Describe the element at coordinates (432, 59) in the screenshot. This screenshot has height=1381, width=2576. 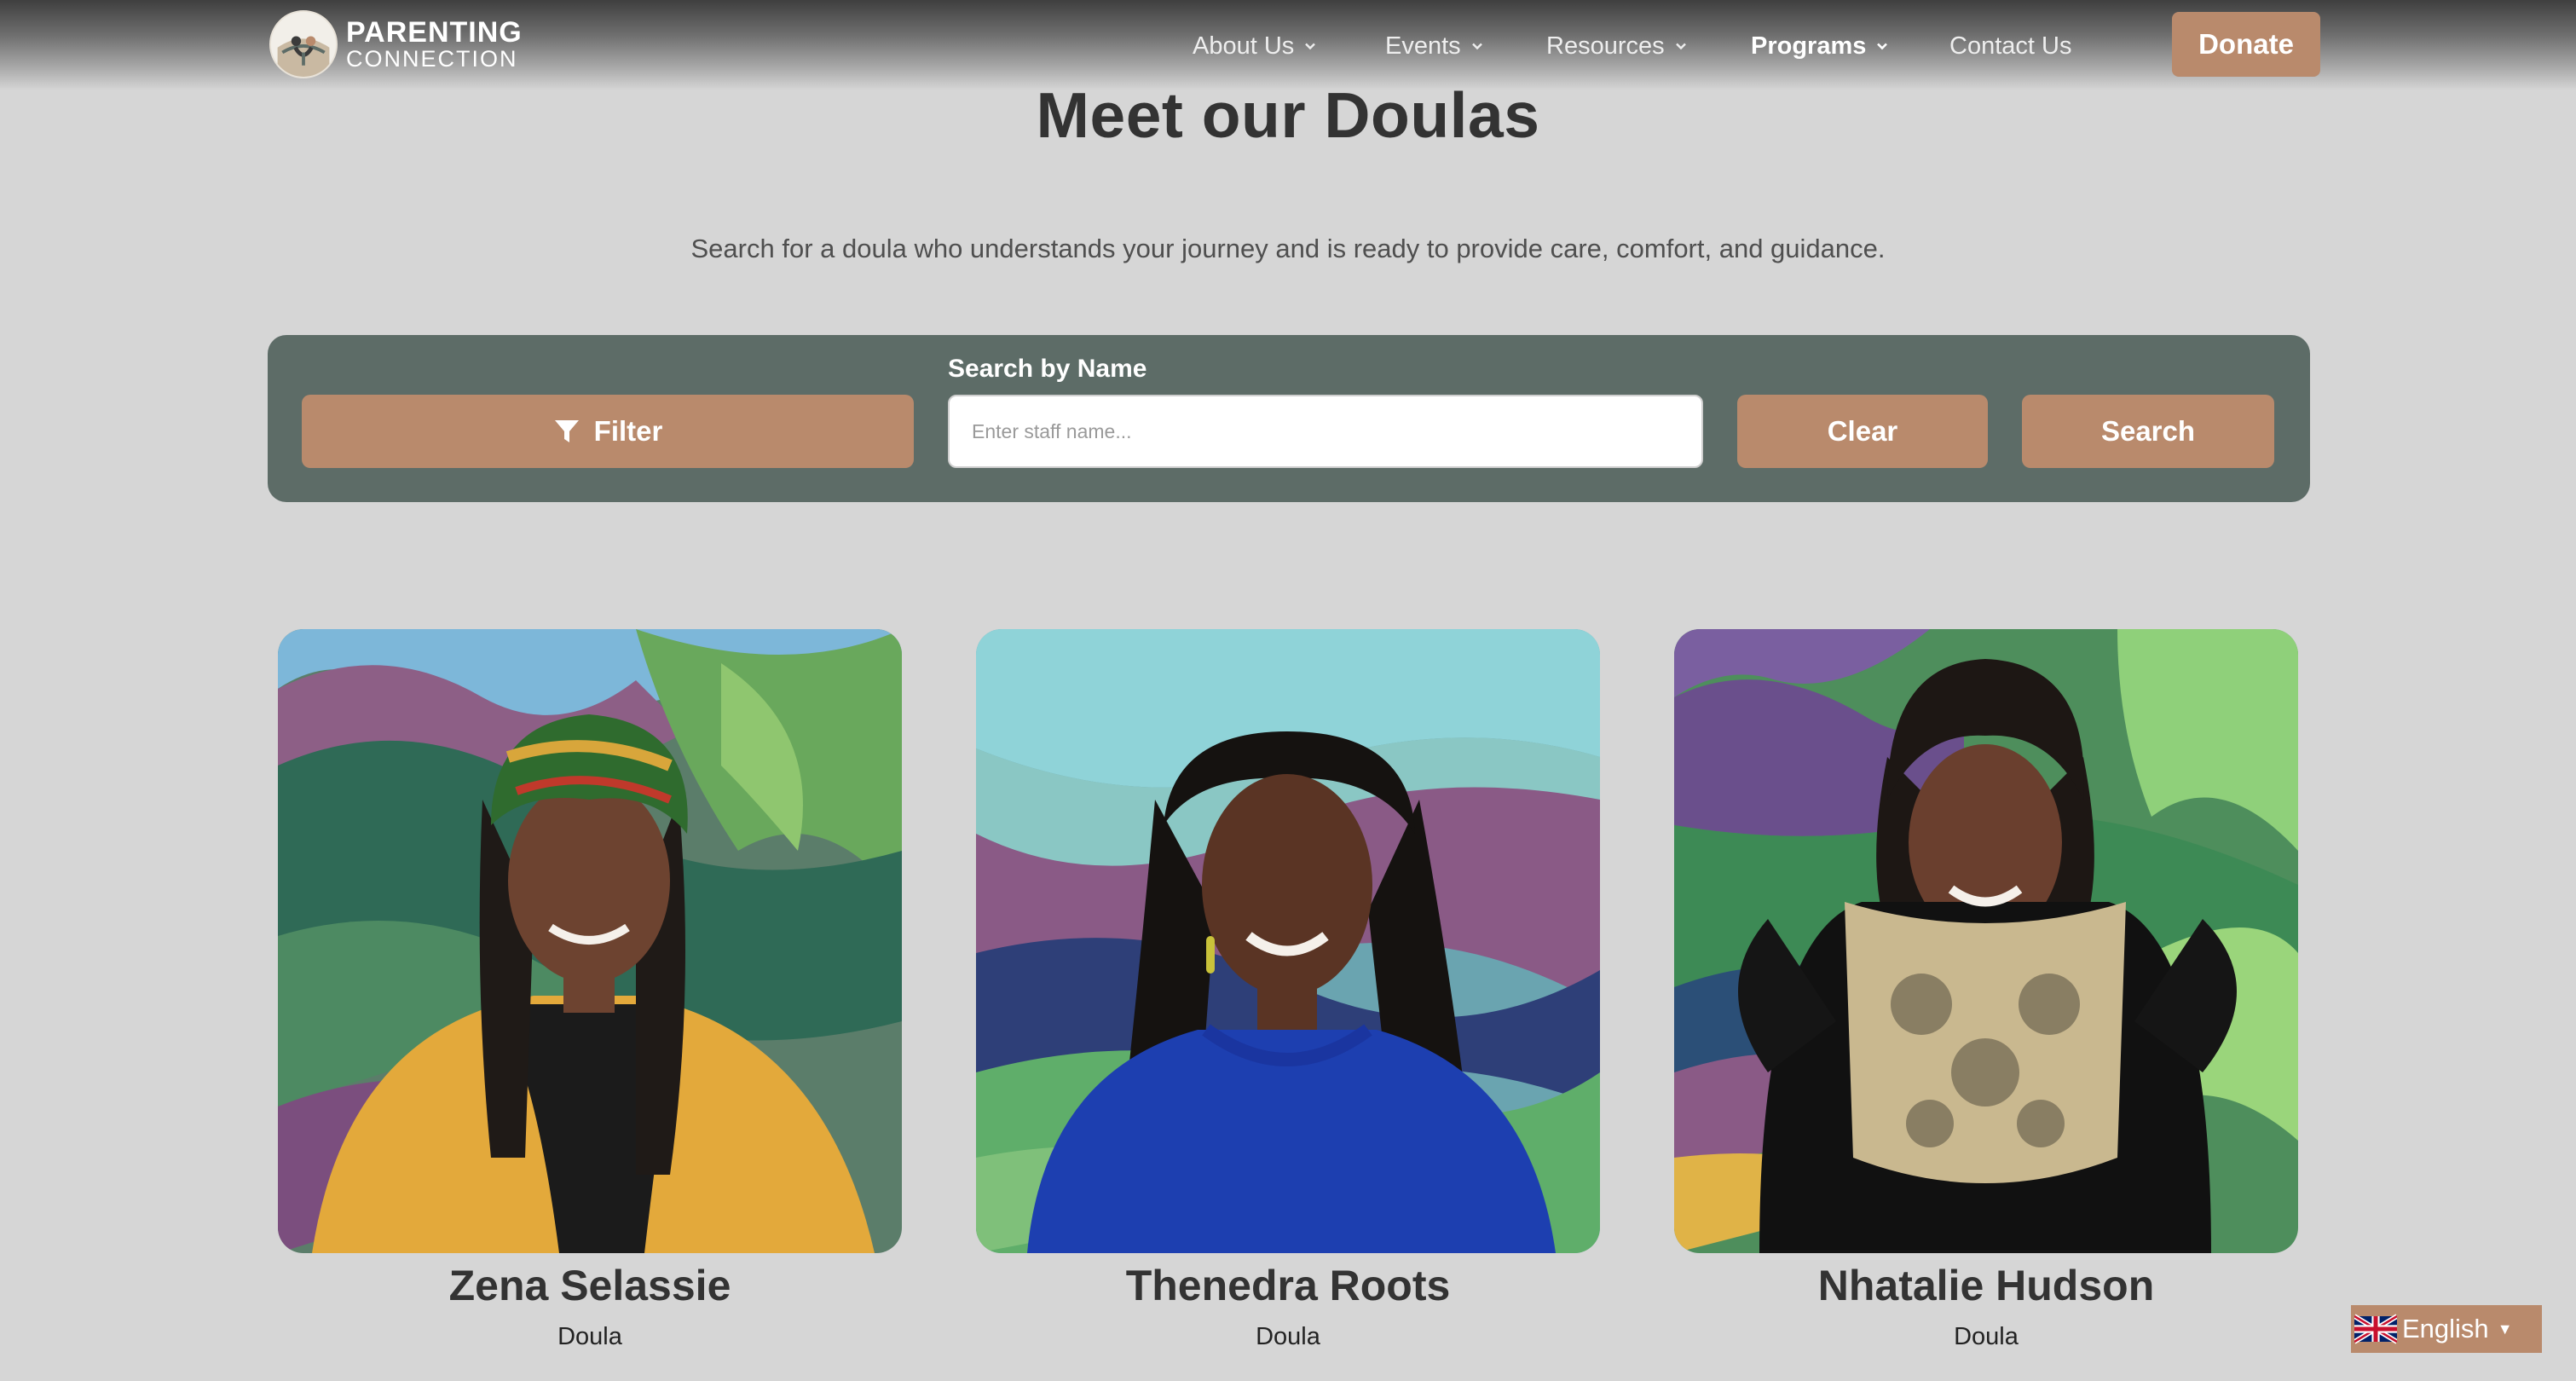
I see `logo-wordmark-line2: CONNECTION` at that location.